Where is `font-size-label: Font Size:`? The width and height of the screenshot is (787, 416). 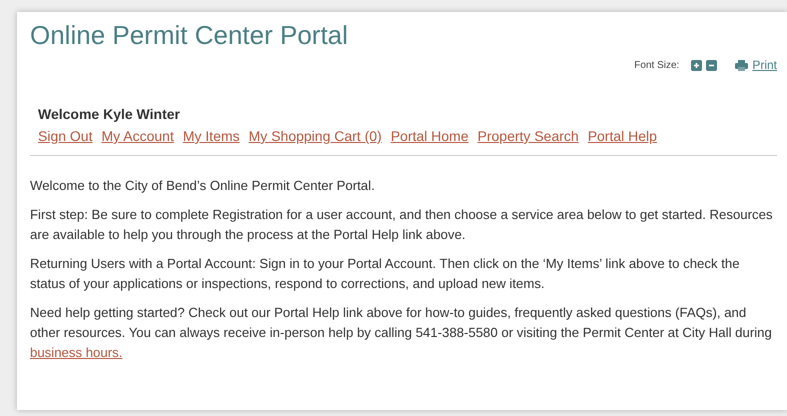 font-size-label: Font Size: is located at coordinates (657, 65).